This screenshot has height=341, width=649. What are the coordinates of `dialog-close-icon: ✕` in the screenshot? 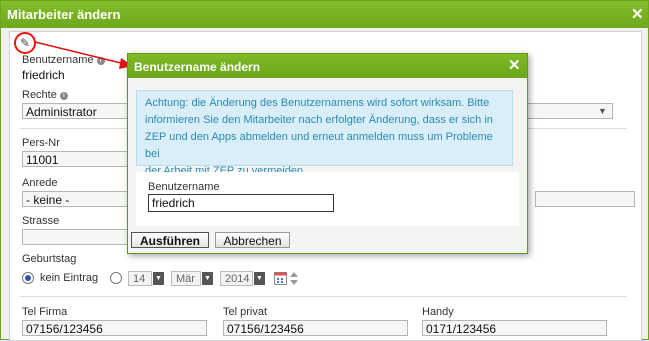 It's located at (514, 65).